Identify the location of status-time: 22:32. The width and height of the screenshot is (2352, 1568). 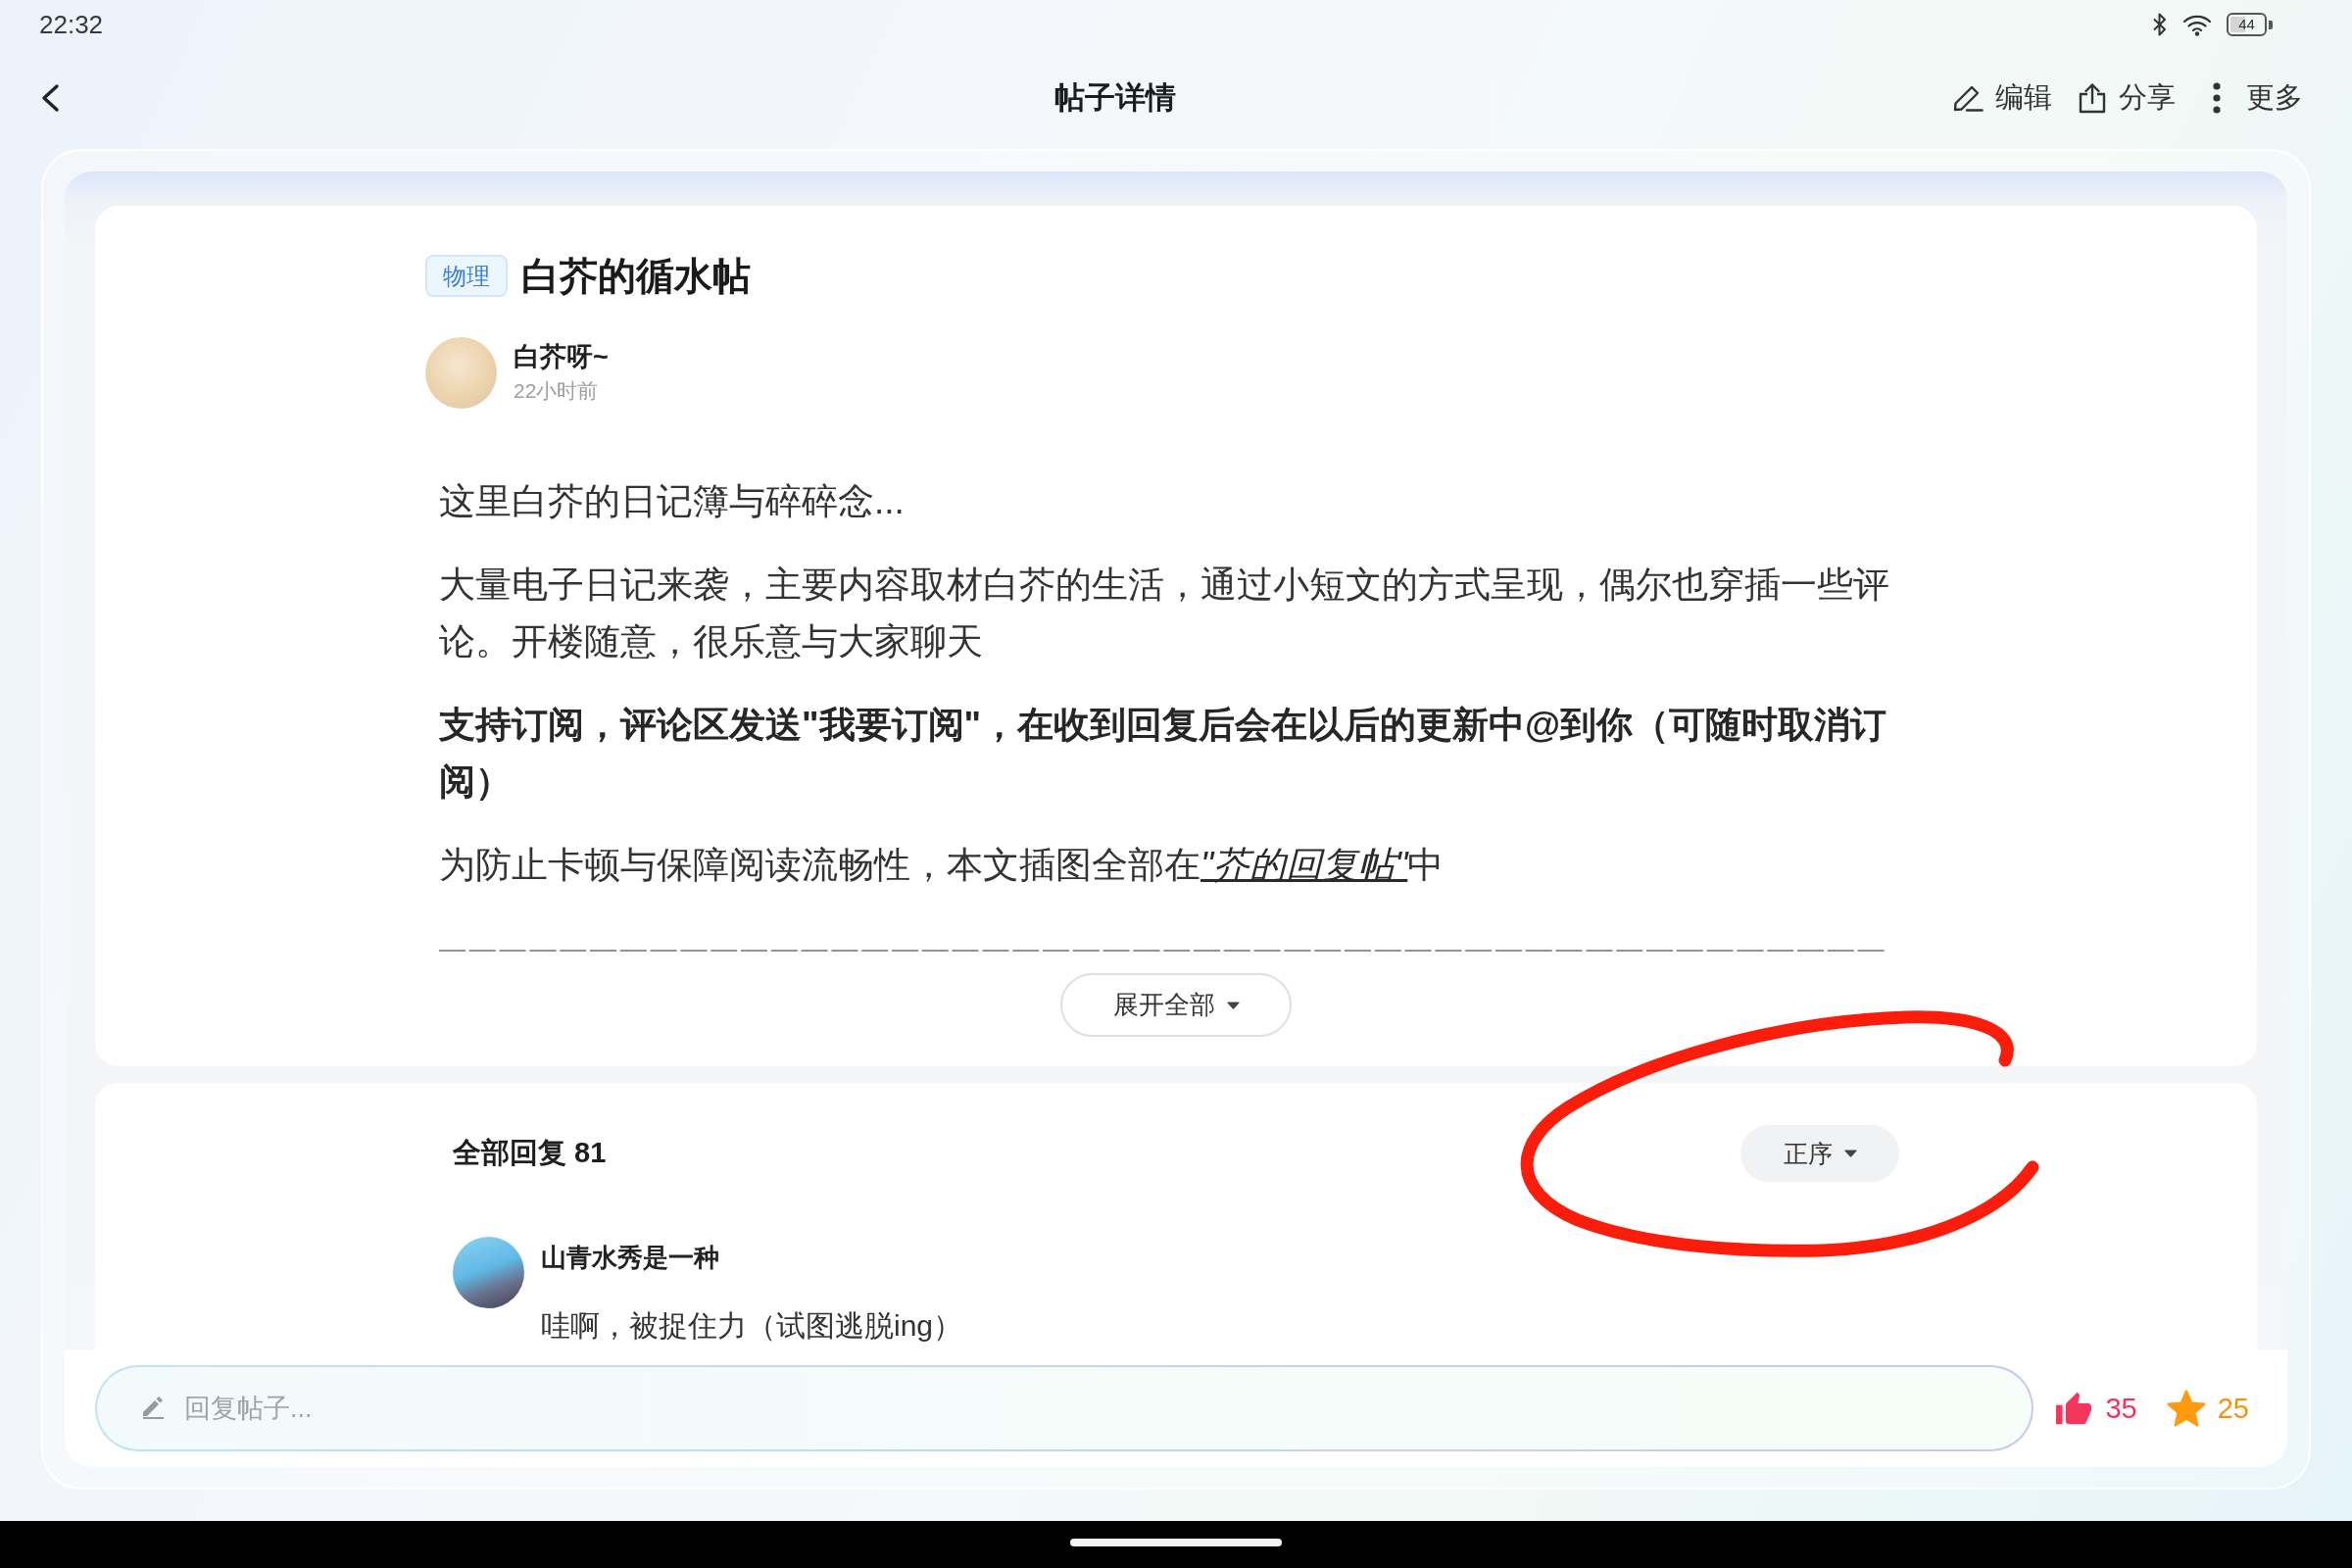
(71, 24).